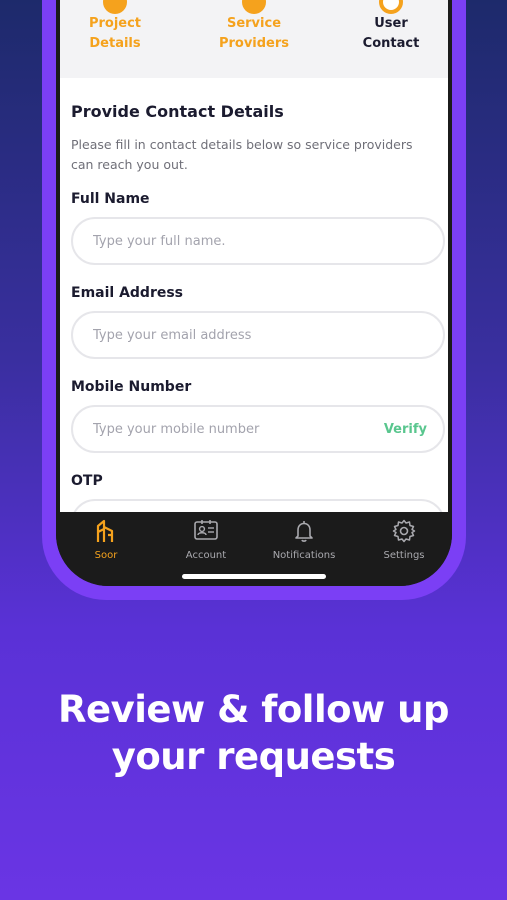  I want to click on headline-line1: Review & follow up, so click(253, 709).